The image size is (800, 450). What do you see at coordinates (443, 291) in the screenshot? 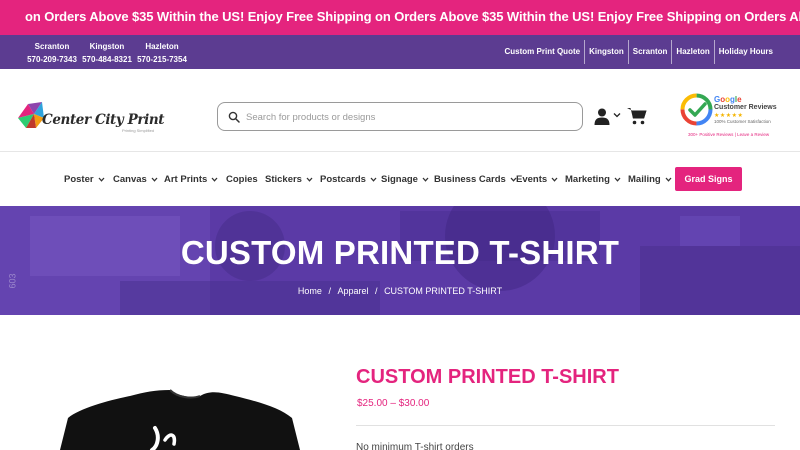
I see `breadcrumb-current: CUSTOM PRINTED T-SHIRT` at bounding box center [443, 291].